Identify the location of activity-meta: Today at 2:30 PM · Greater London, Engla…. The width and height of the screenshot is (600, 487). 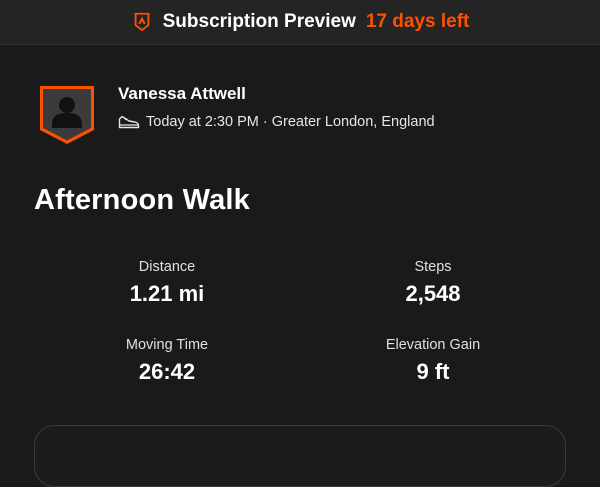
(276, 122).